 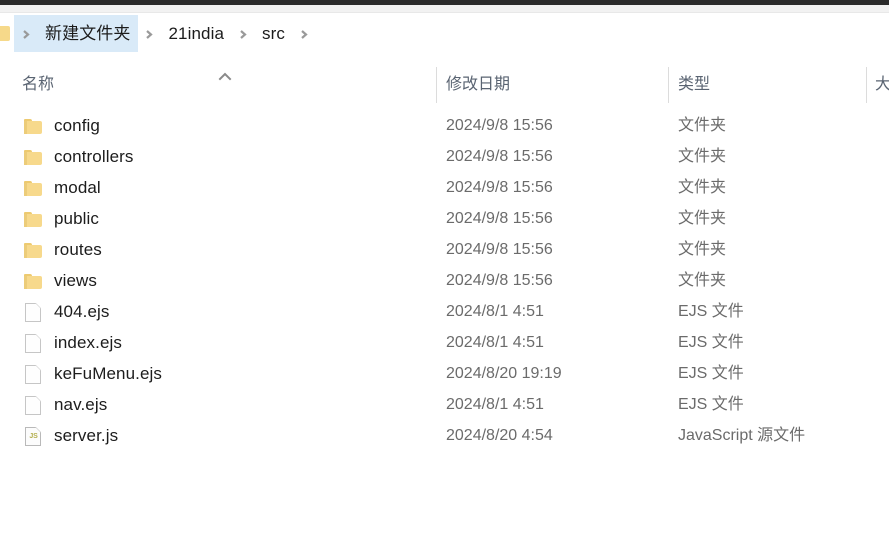 What do you see at coordinates (444, 156) in the screenshot?
I see `file-row: controllers 2024/9/8 15:56 文件夹` at bounding box center [444, 156].